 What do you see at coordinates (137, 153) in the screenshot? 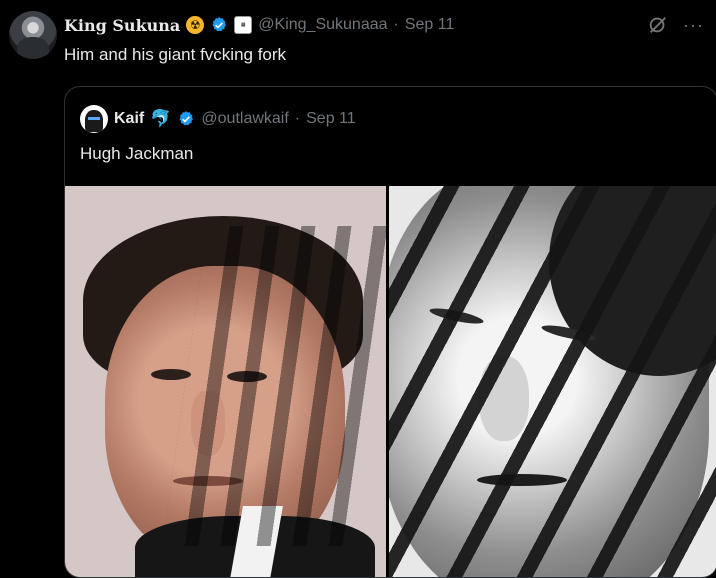
I see `quoted-tweet-text: Hugh Jackman` at bounding box center [137, 153].